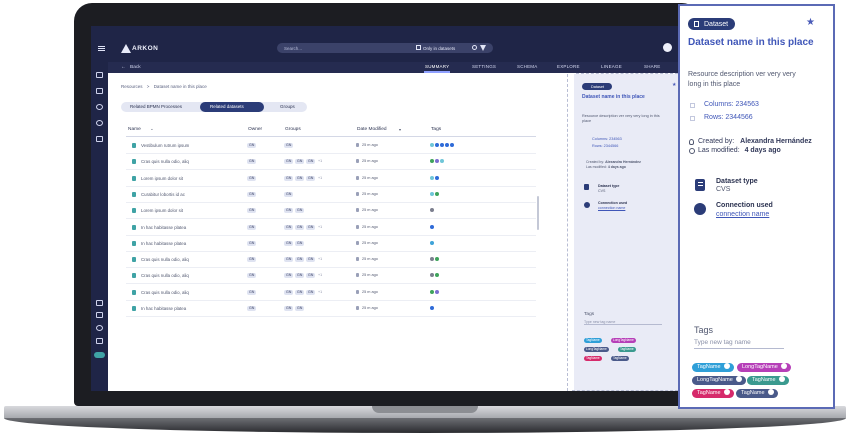 The width and height of the screenshot is (850, 446). I want to click on subtab-groups: Groups, so click(287, 106).